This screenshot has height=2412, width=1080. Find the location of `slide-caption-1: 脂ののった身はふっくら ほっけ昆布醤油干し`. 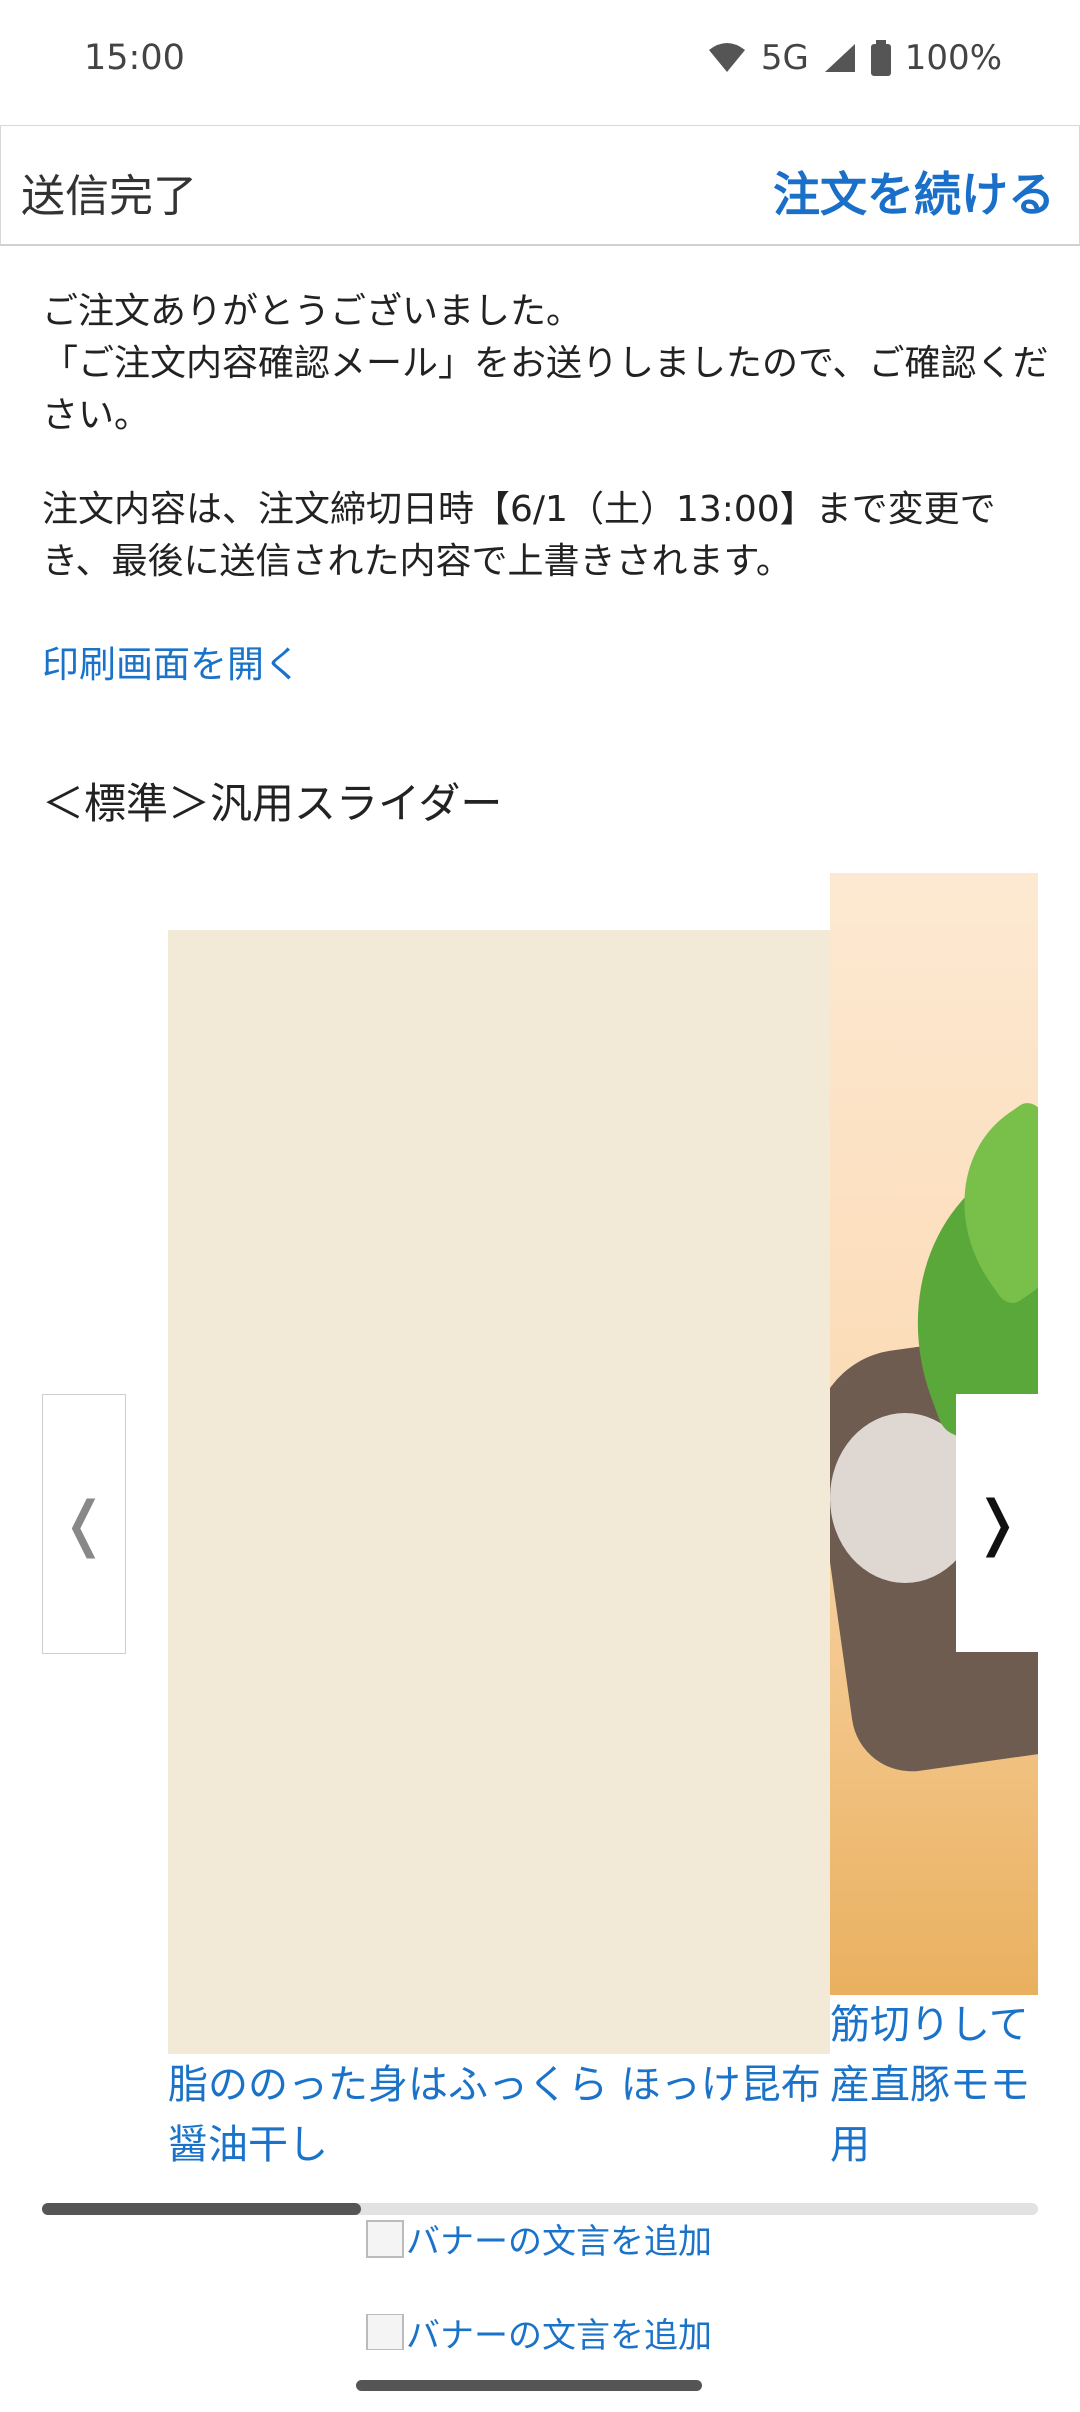

slide-caption-1: 脂ののった身はふっくら ほっけ昆布醤油干し is located at coordinates (499, 2115).